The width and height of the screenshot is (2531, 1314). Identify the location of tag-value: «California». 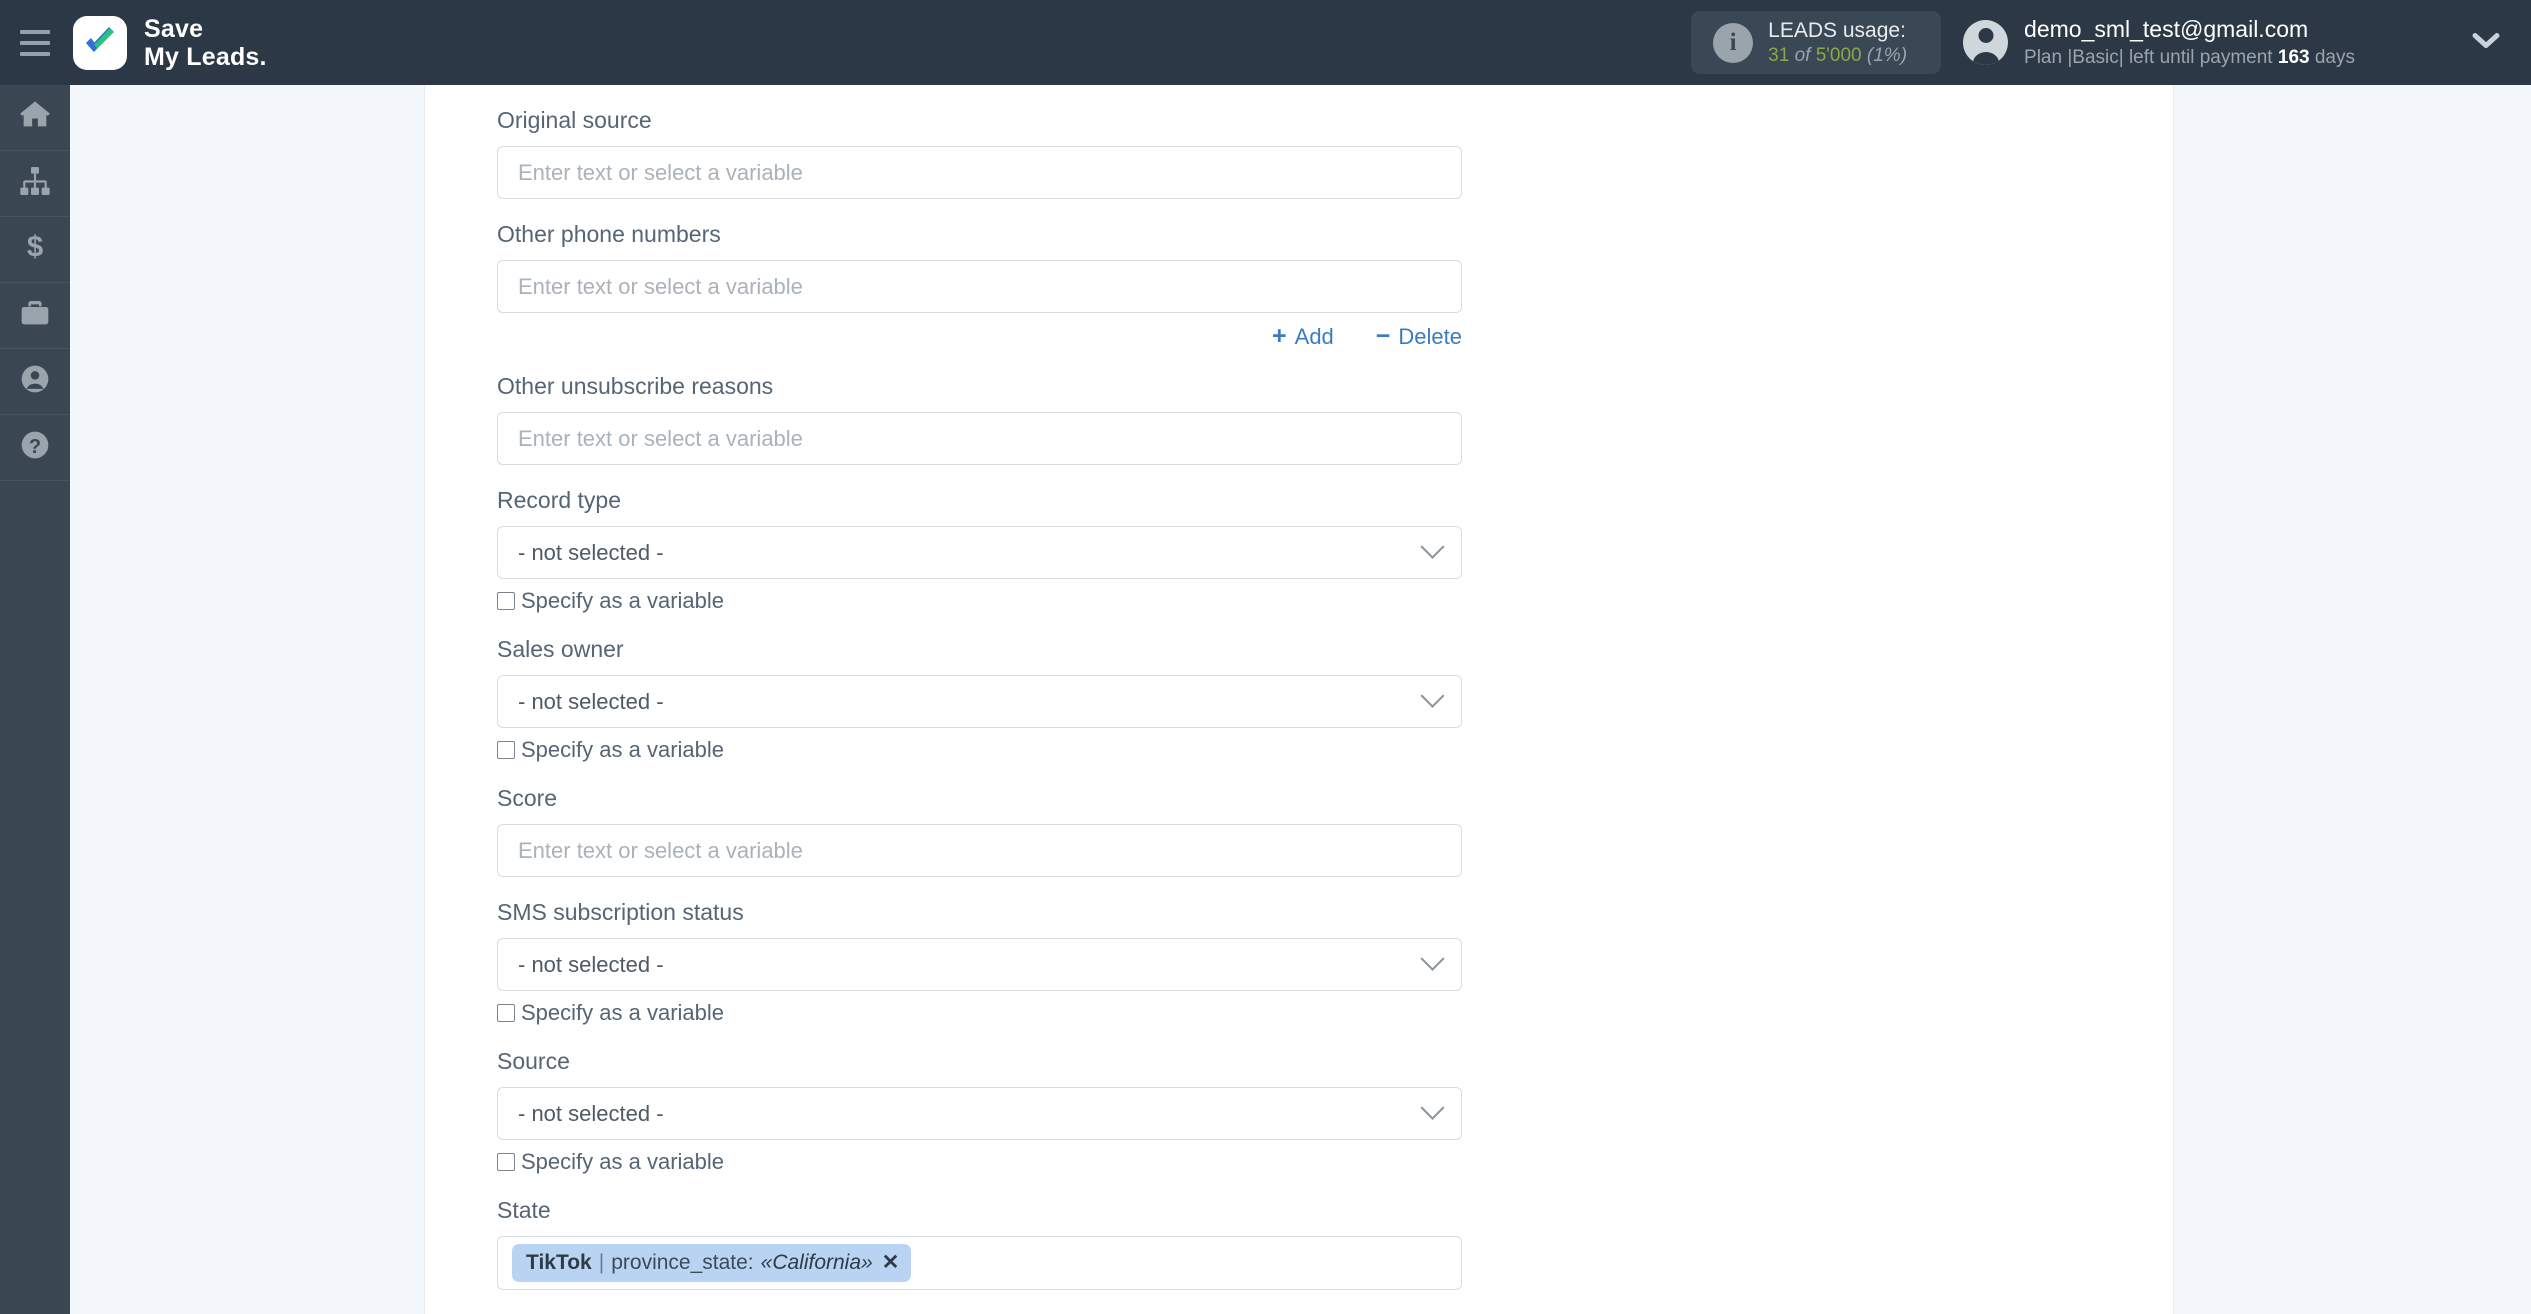
(816, 1262).